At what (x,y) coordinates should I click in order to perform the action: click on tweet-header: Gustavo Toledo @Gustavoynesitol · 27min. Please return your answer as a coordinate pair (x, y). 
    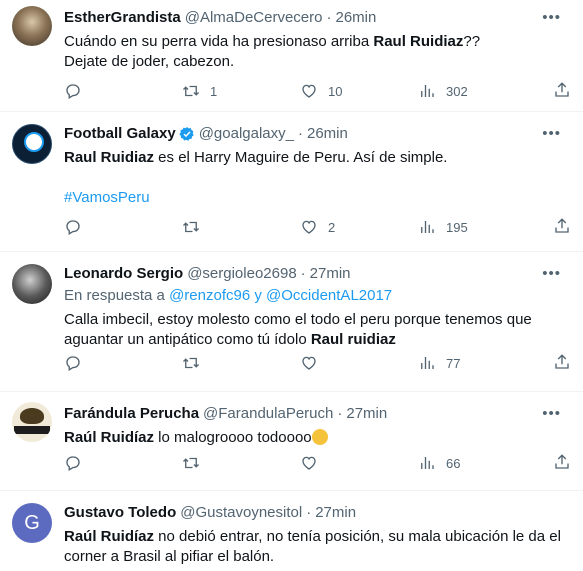
    Looking at the image, I should click on (317, 513).